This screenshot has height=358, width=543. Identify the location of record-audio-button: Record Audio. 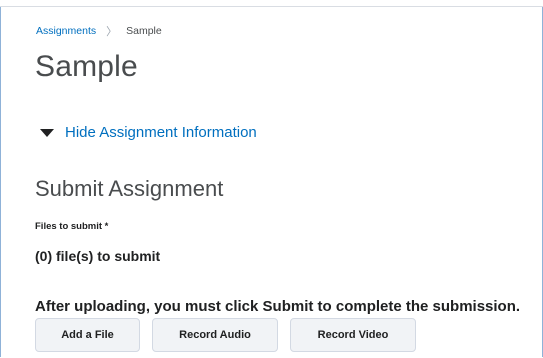
(215, 335).